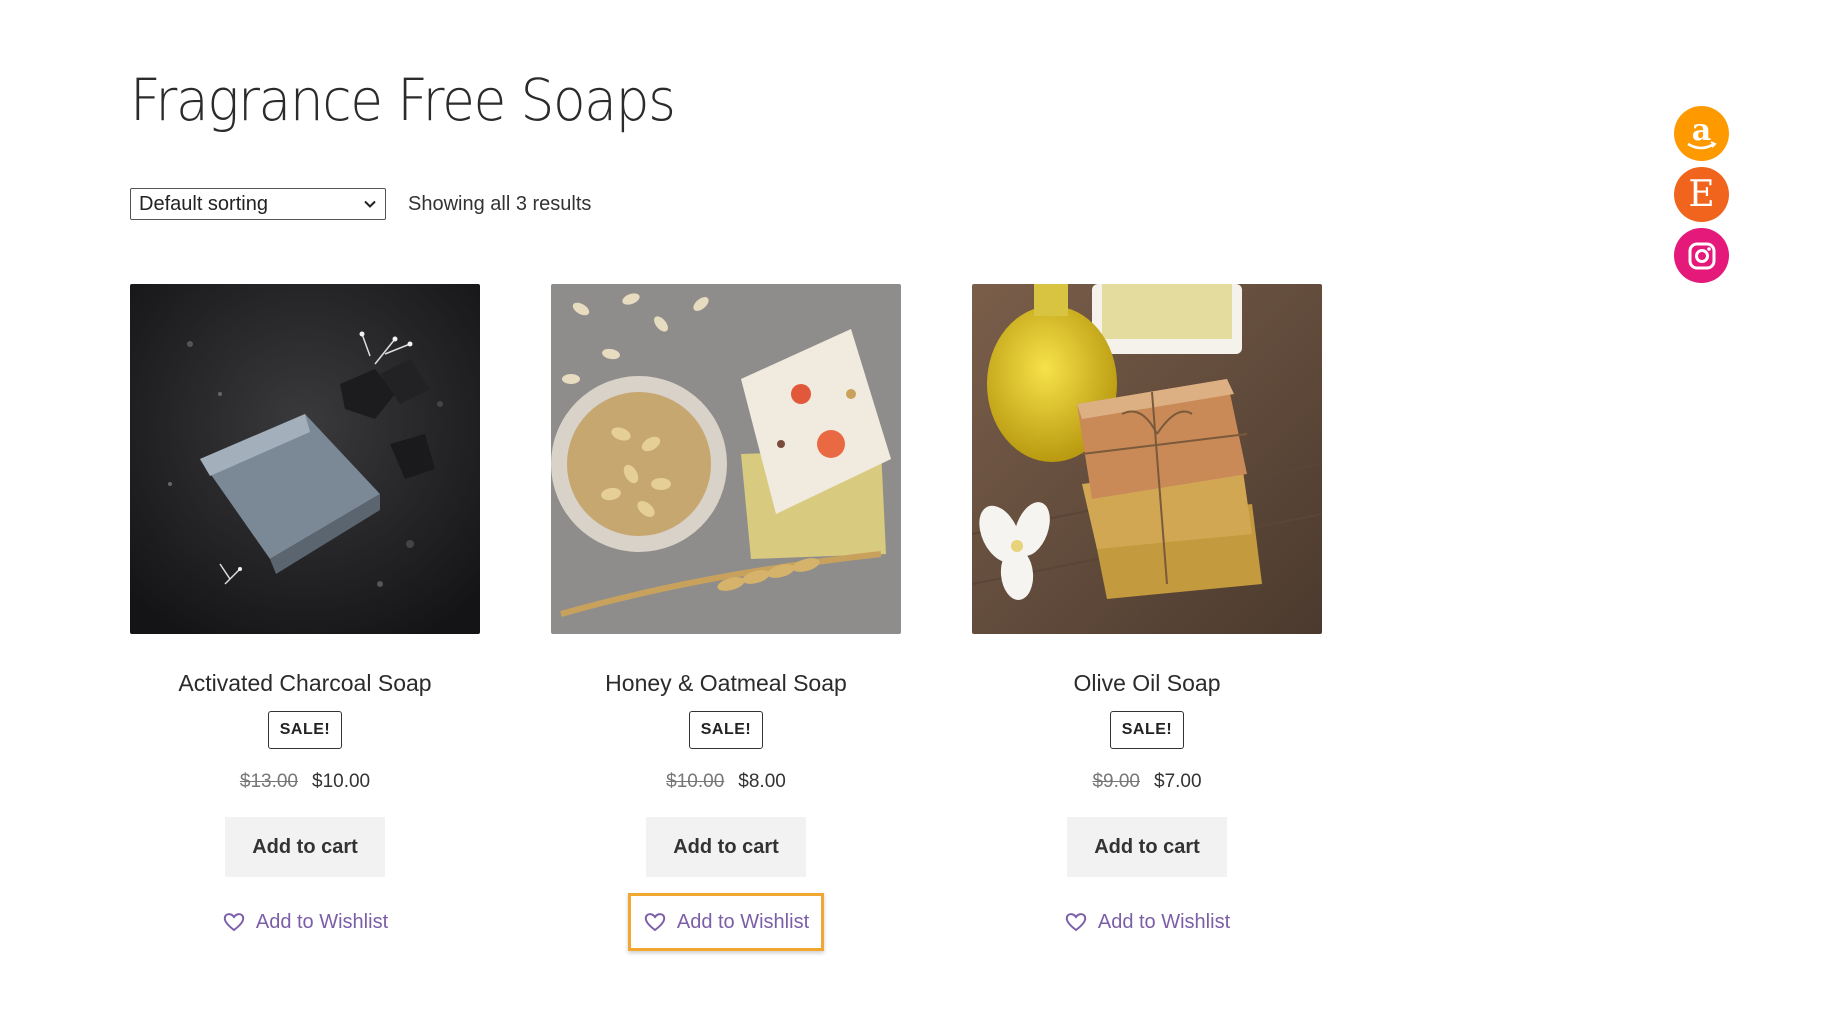 The width and height of the screenshot is (1844, 1020). I want to click on sorting-select: Default sorting, so click(258, 204).